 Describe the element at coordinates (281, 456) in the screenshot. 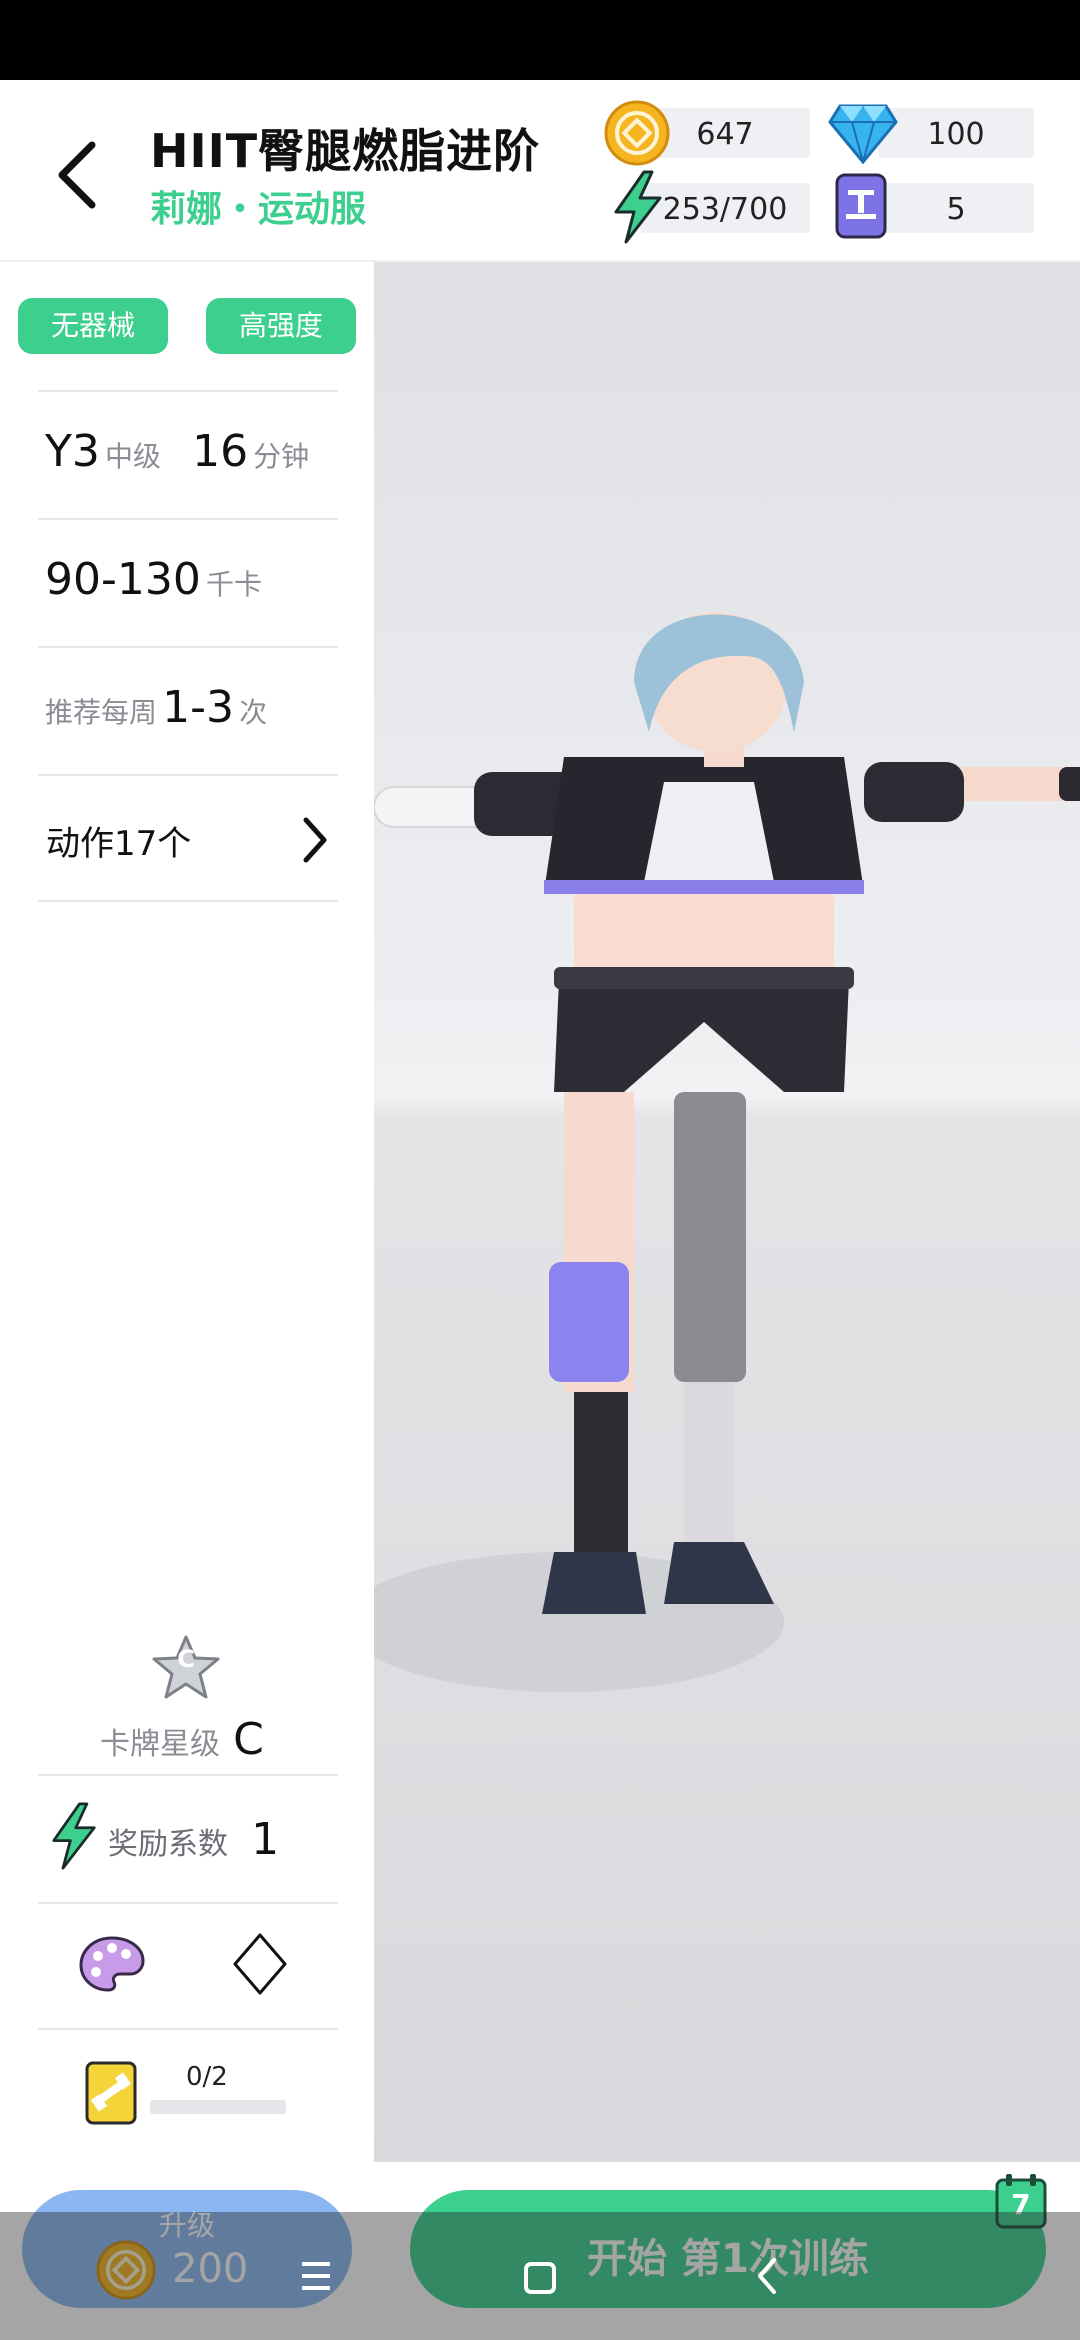

I see `duration-label: 分钟` at that location.